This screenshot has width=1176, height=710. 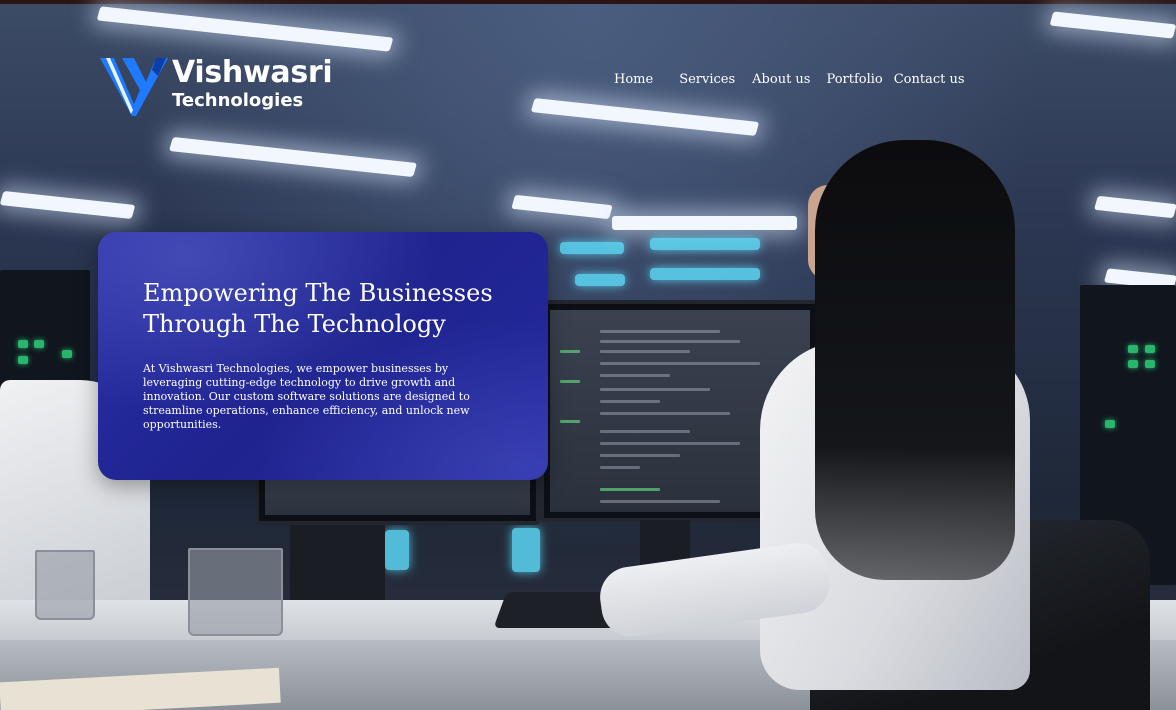 What do you see at coordinates (252, 72) in the screenshot?
I see `brand-name: Vishwasri` at bounding box center [252, 72].